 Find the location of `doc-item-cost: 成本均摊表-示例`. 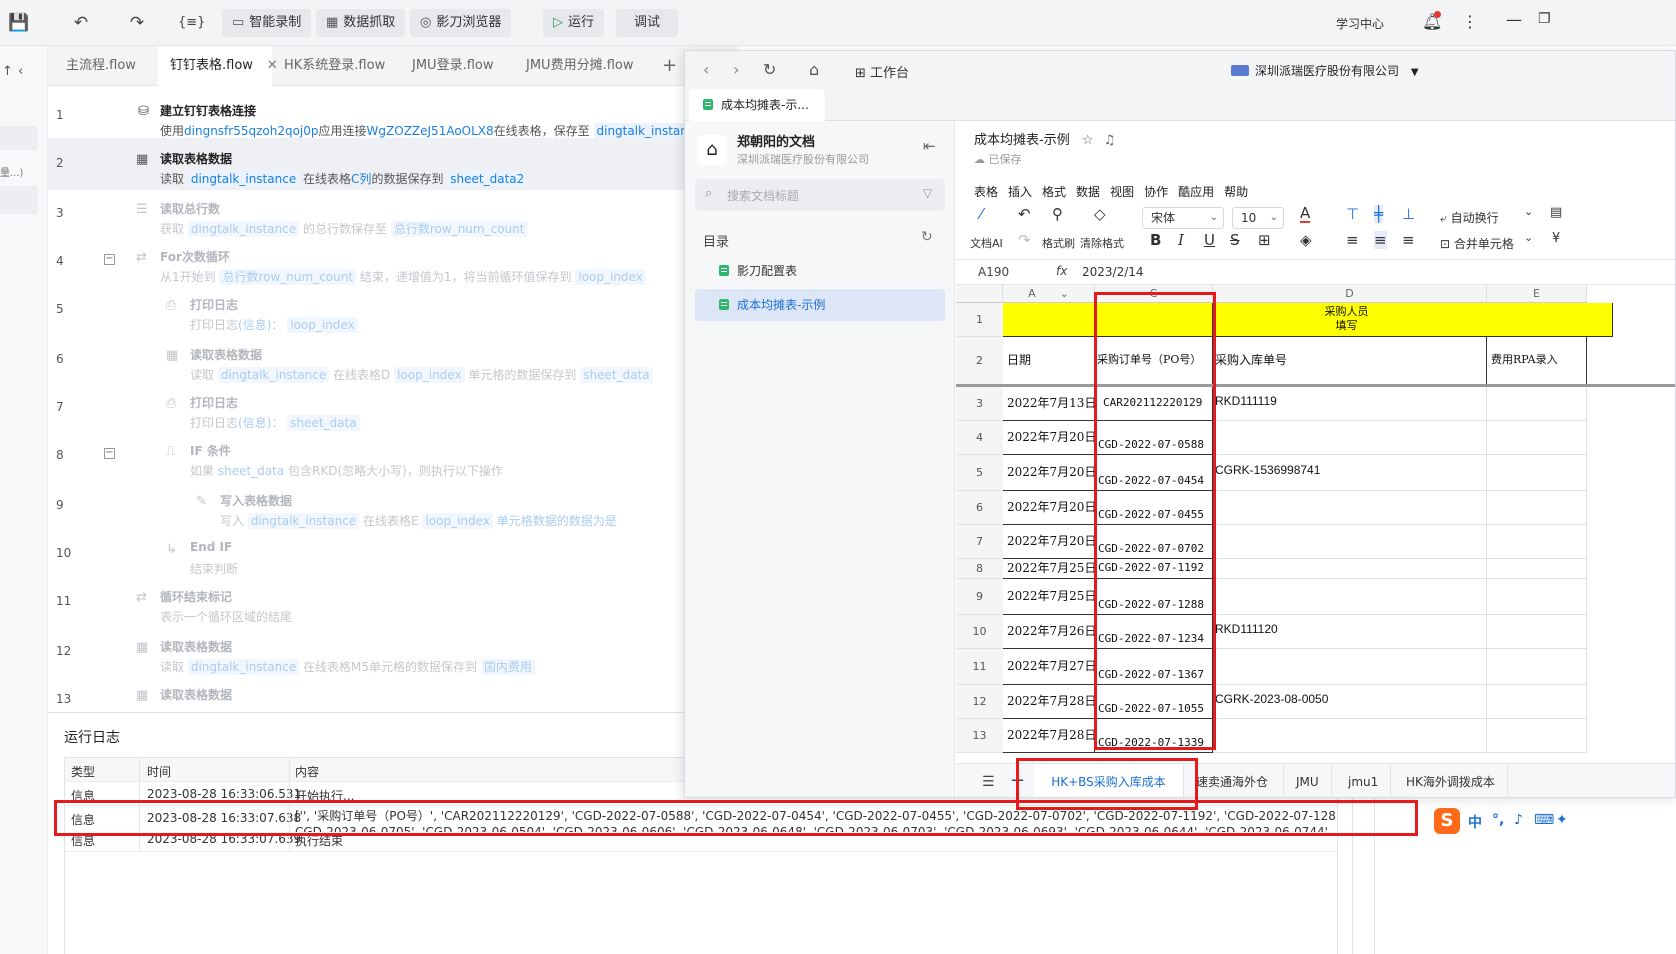

doc-item-cost: 成本均摊表-示例 is located at coordinates (820, 305).